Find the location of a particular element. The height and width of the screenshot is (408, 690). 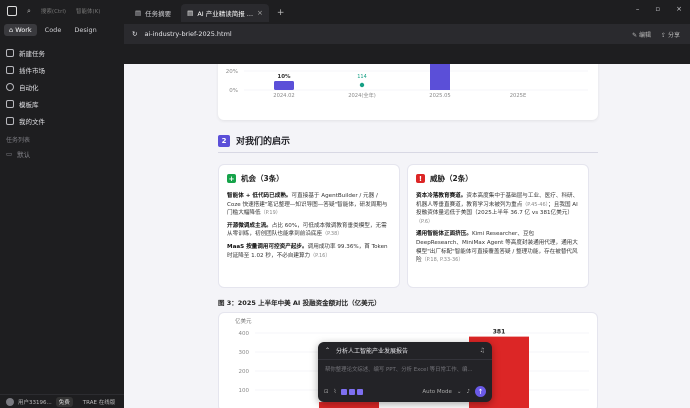

tab-design: Design is located at coordinates (85, 30).